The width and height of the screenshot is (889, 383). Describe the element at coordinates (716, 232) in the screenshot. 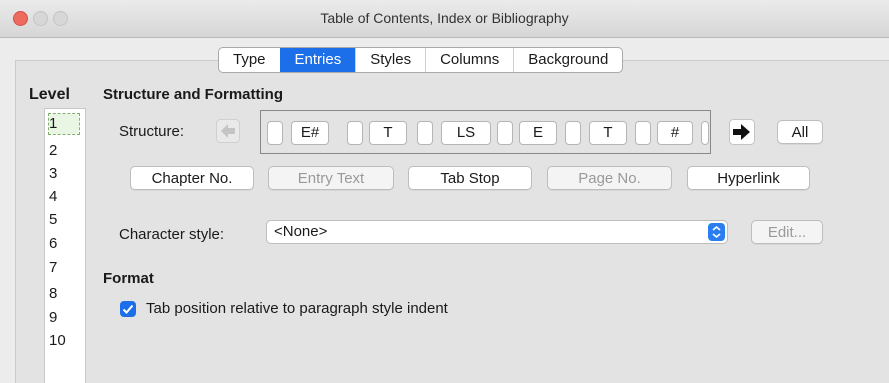

I see `dropdown-arrows-icon` at that location.